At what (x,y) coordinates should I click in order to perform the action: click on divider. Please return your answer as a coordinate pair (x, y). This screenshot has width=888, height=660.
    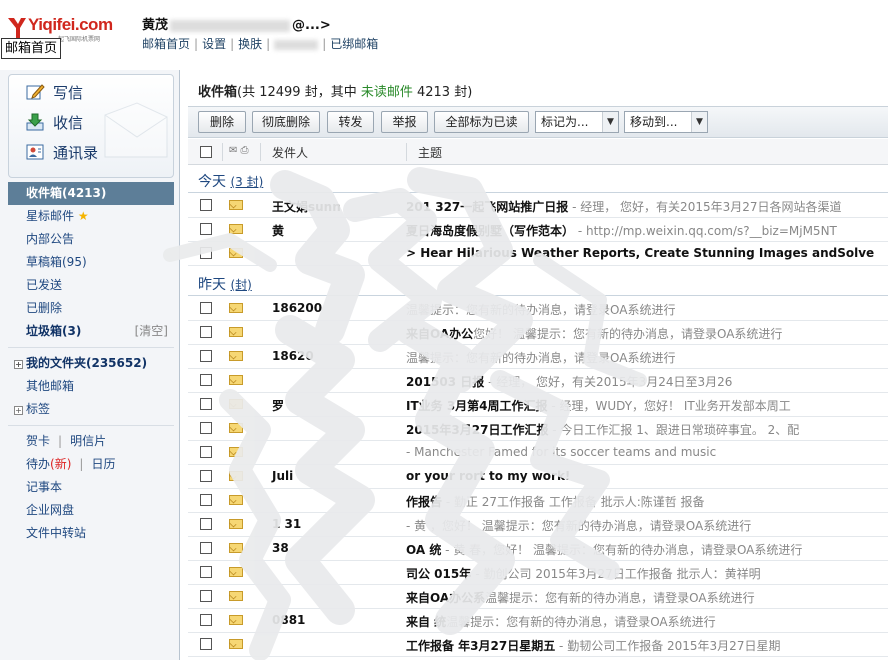
    Looking at the image, I should click on (538, 295).